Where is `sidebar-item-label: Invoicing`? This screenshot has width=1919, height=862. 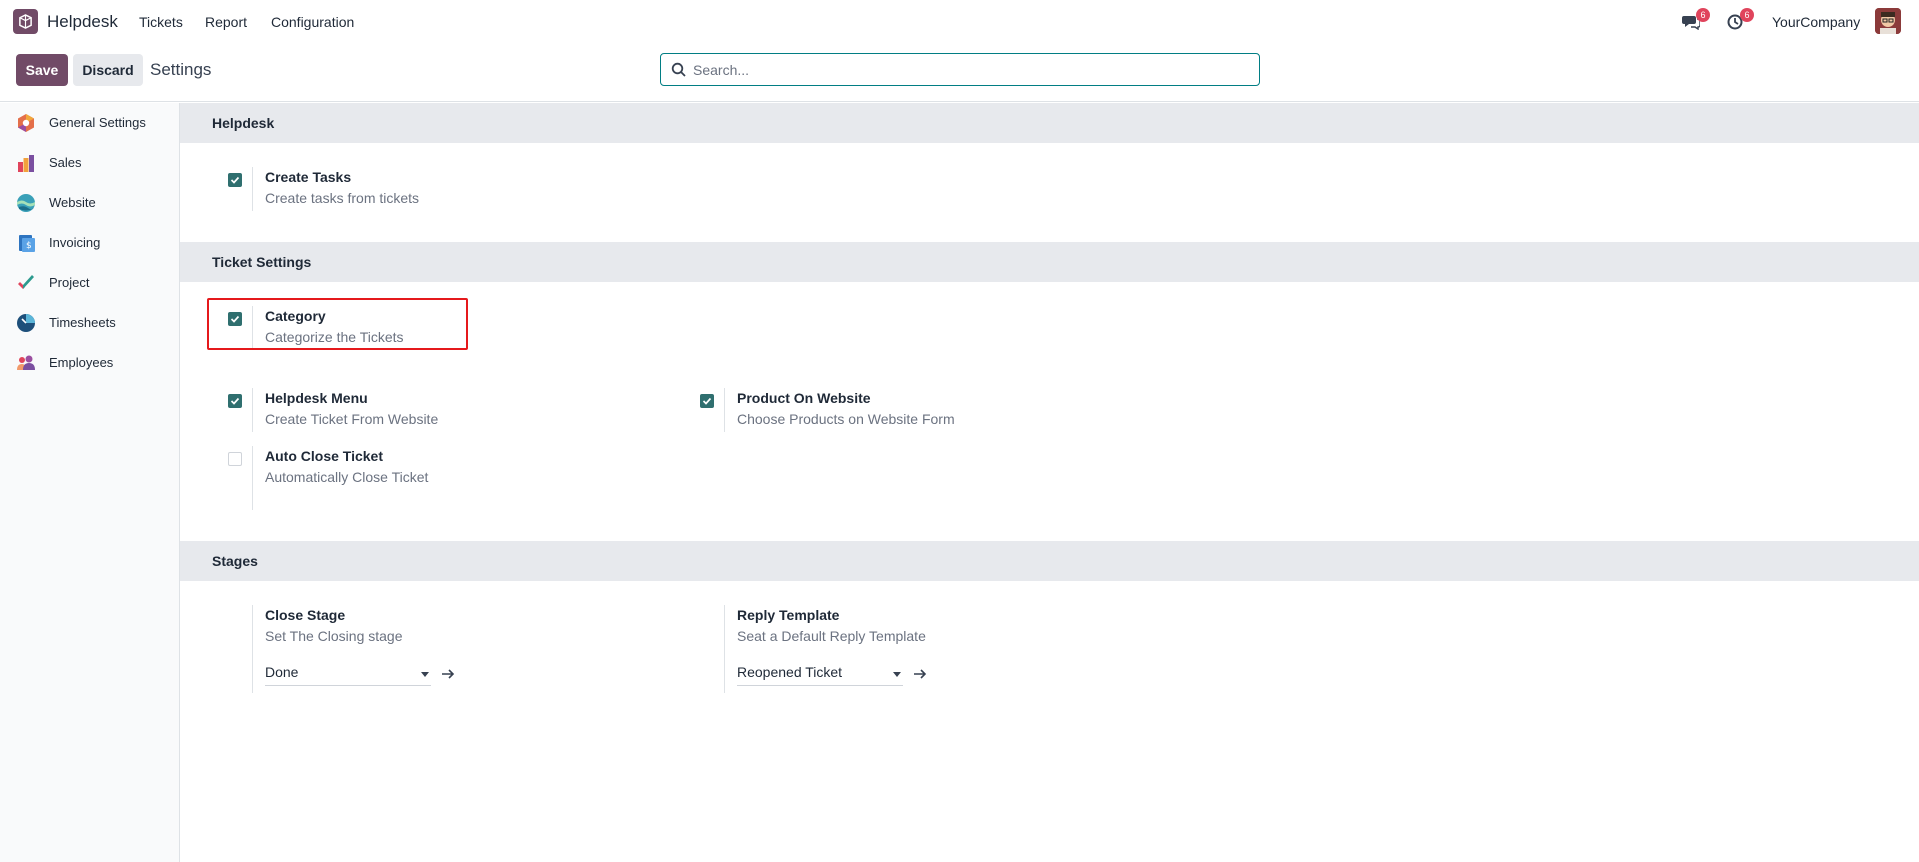
sidebar-item-label: Invoicing is located at coordinates (75, 242).